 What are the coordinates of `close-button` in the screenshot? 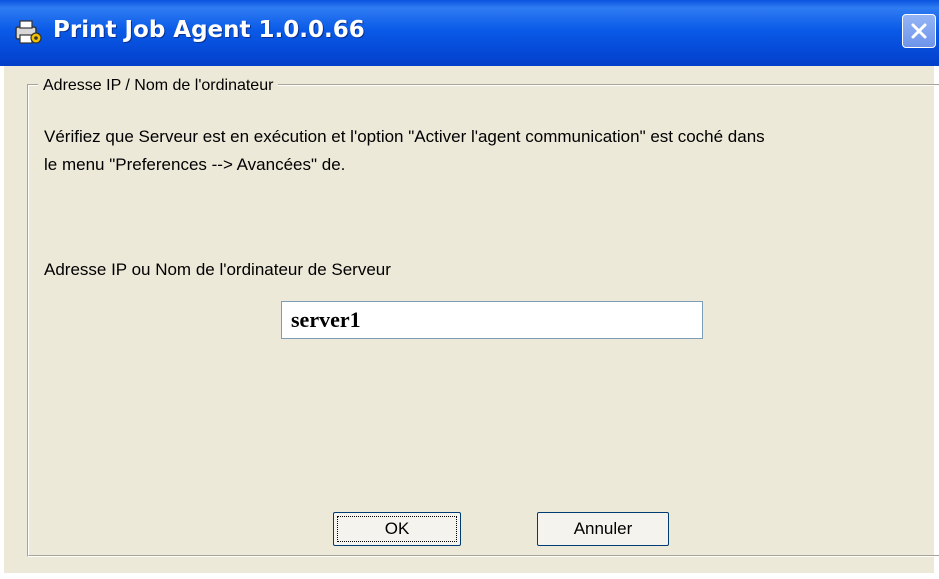 It's located at (919, 31).